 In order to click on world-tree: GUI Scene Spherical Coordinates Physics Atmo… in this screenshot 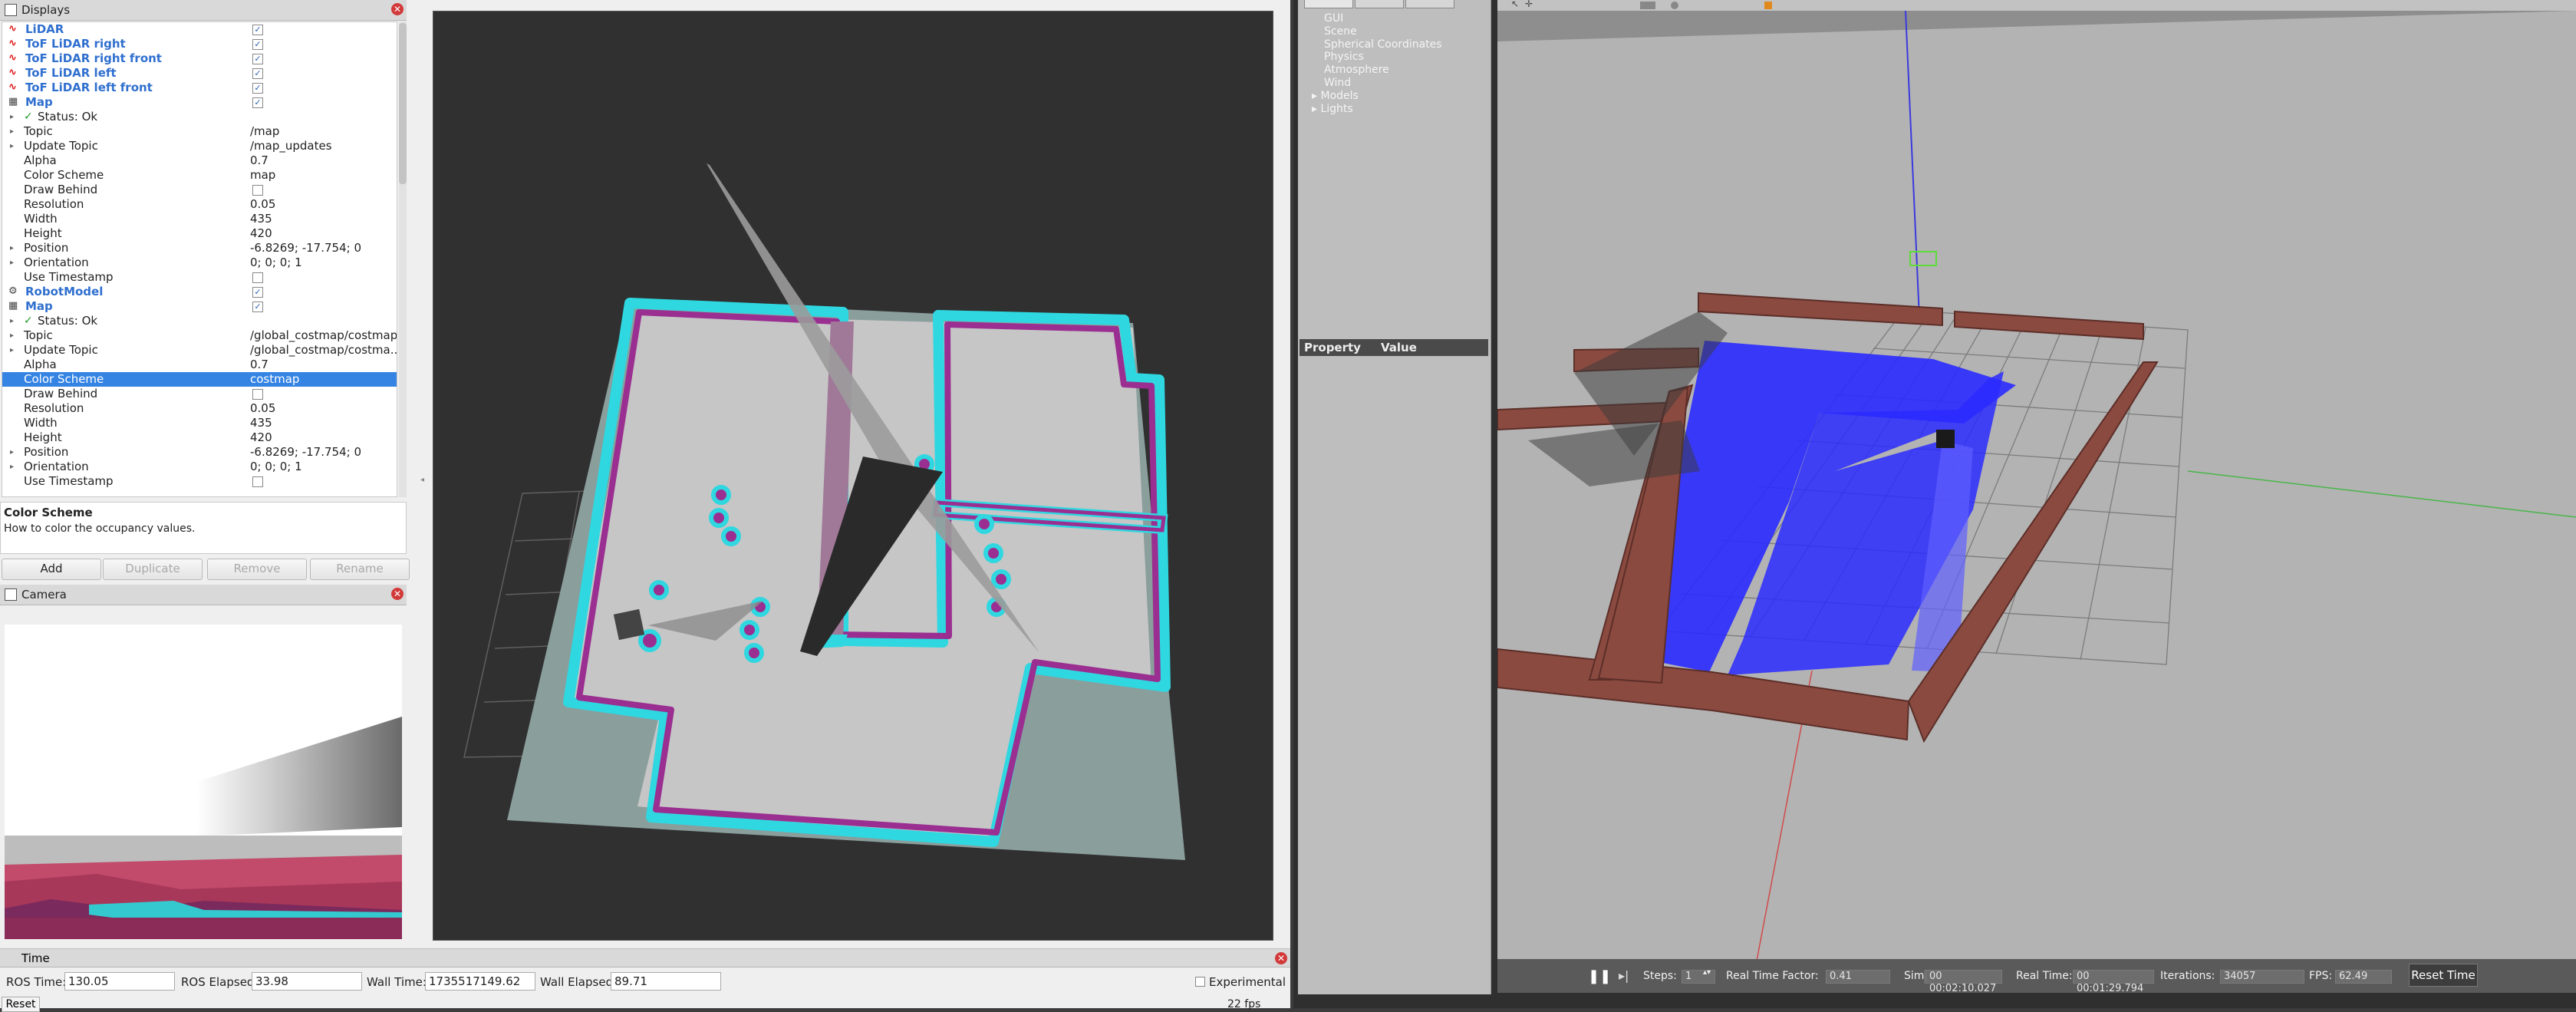, I will do `click(1396, 66)`.